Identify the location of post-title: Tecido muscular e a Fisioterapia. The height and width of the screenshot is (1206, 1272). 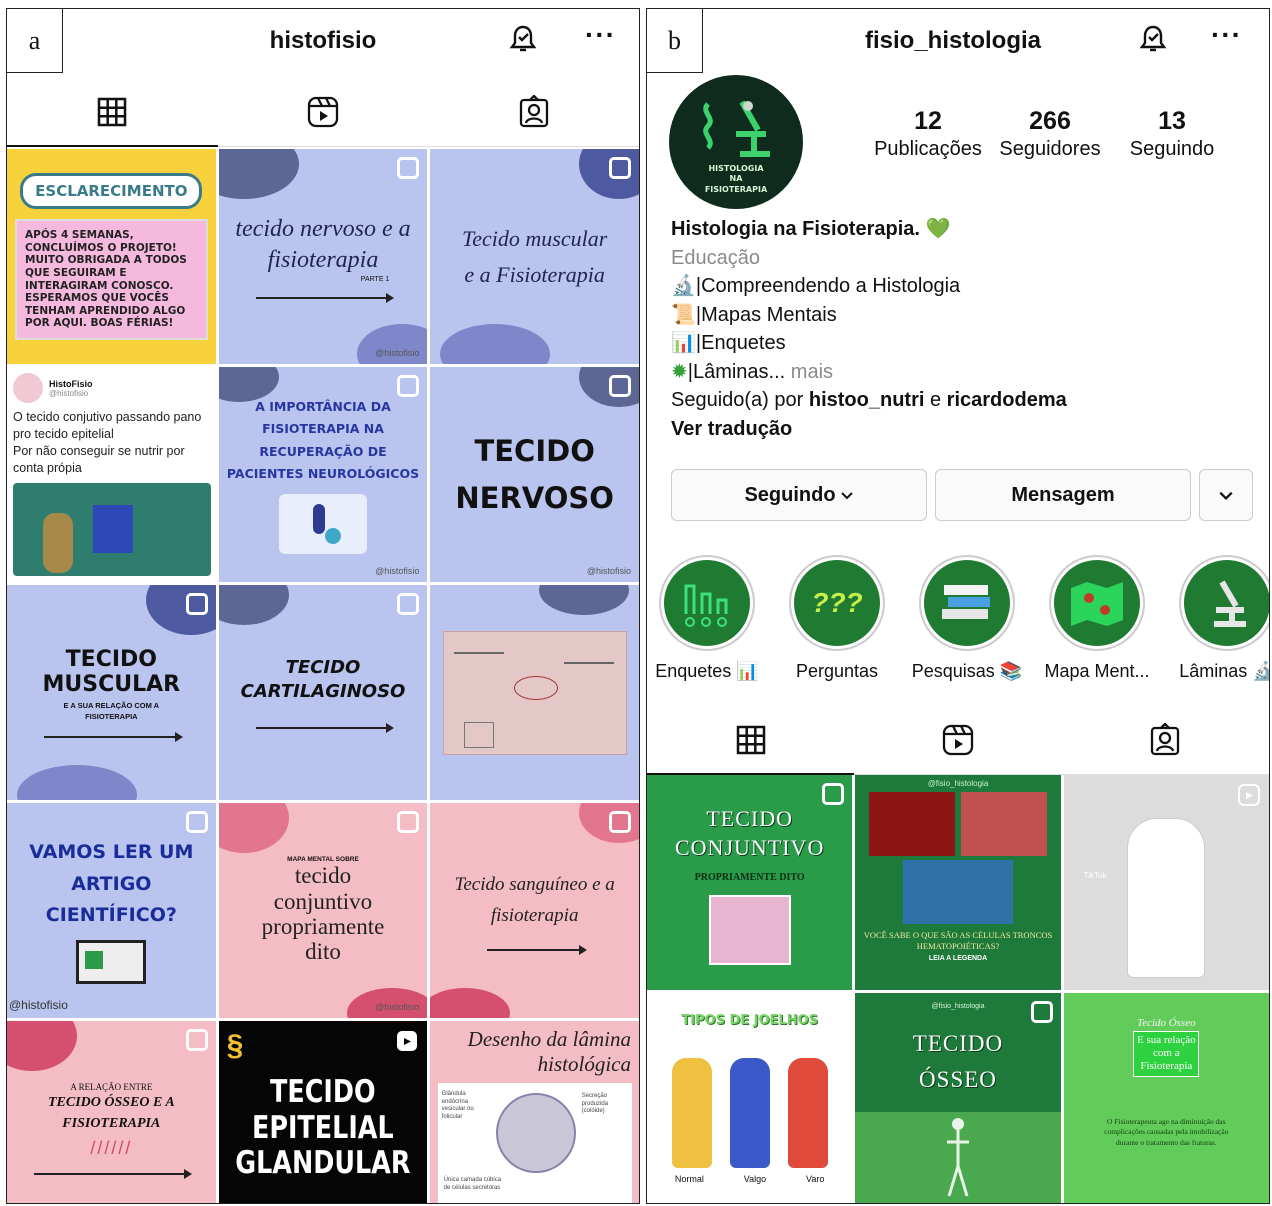
(535, 256).